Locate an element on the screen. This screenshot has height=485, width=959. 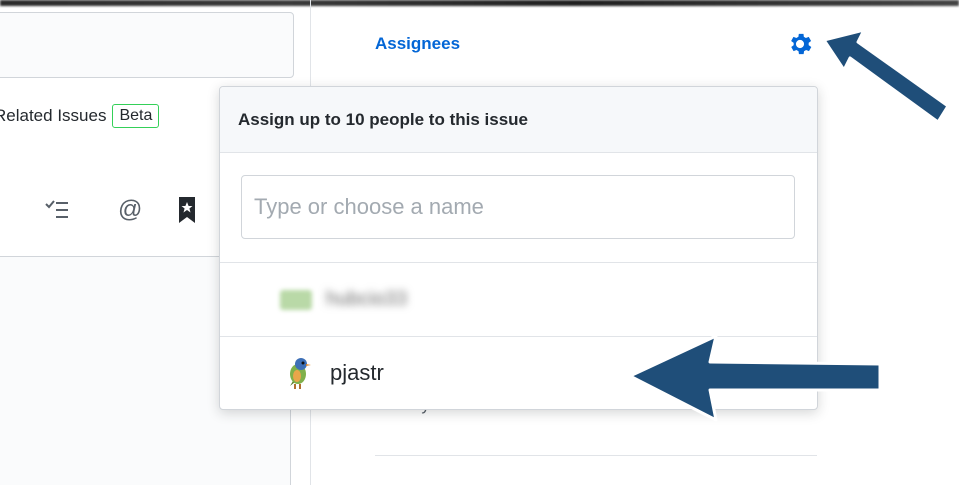
dropdown-filter is located at coordinates (518, 208).